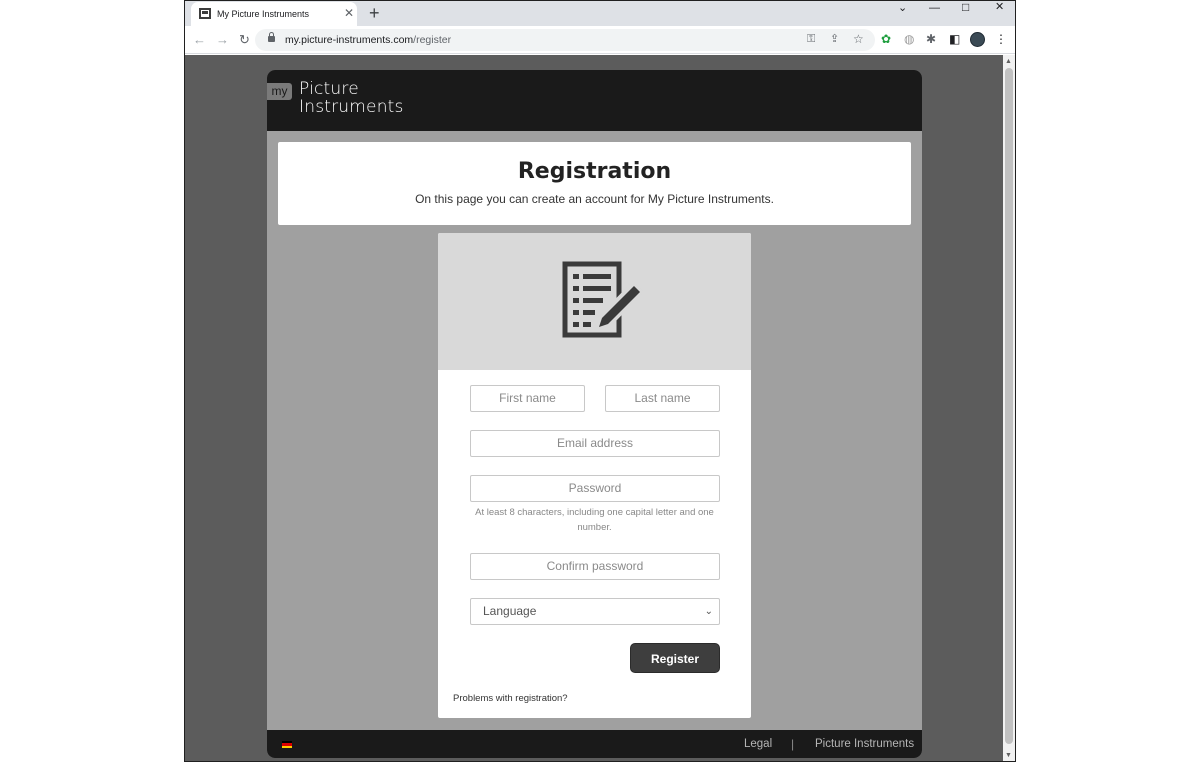 The height and width of the screenshot is (762, 1200). Describe the element at coordinates (595, 488) in the screenshot. I see `password-input: Password` at that location.